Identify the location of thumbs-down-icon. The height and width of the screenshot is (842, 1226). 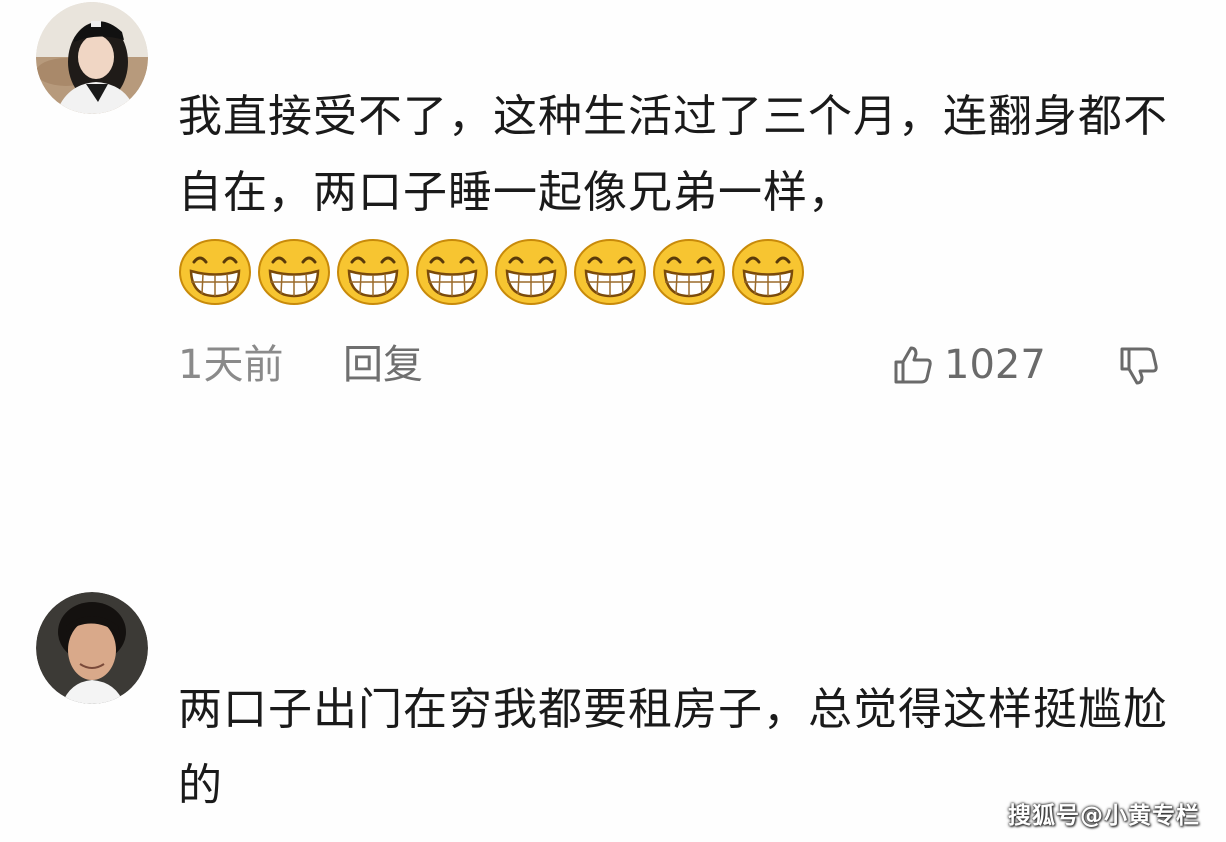
(1139, 366).